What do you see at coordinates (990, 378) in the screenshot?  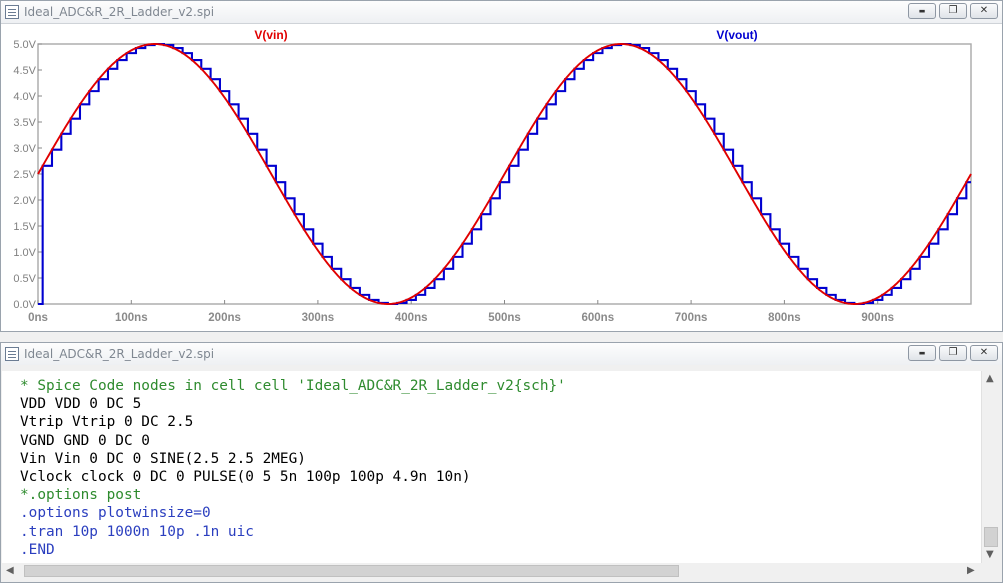 I see `scroll-up-icon: ▲` at bounding box center [990, 378].